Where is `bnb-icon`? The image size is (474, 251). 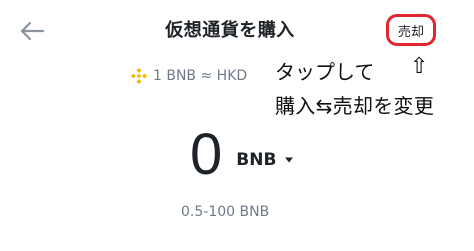
bnb-icon is located at coordinates (139, 76).